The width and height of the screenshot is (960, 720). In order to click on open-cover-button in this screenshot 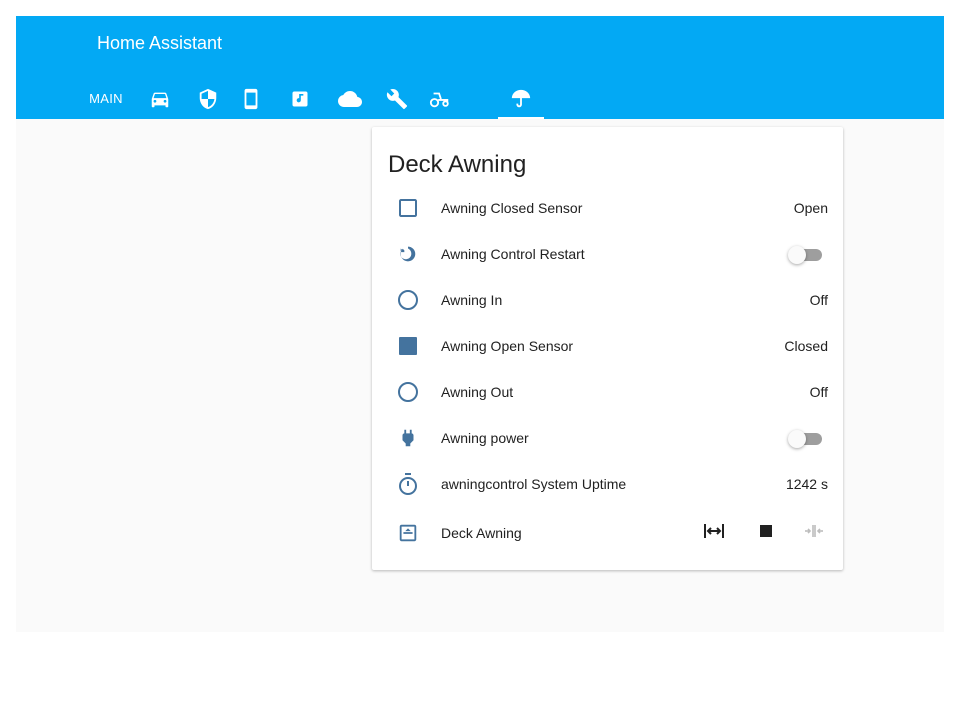, I will do `click(714, 533)`.